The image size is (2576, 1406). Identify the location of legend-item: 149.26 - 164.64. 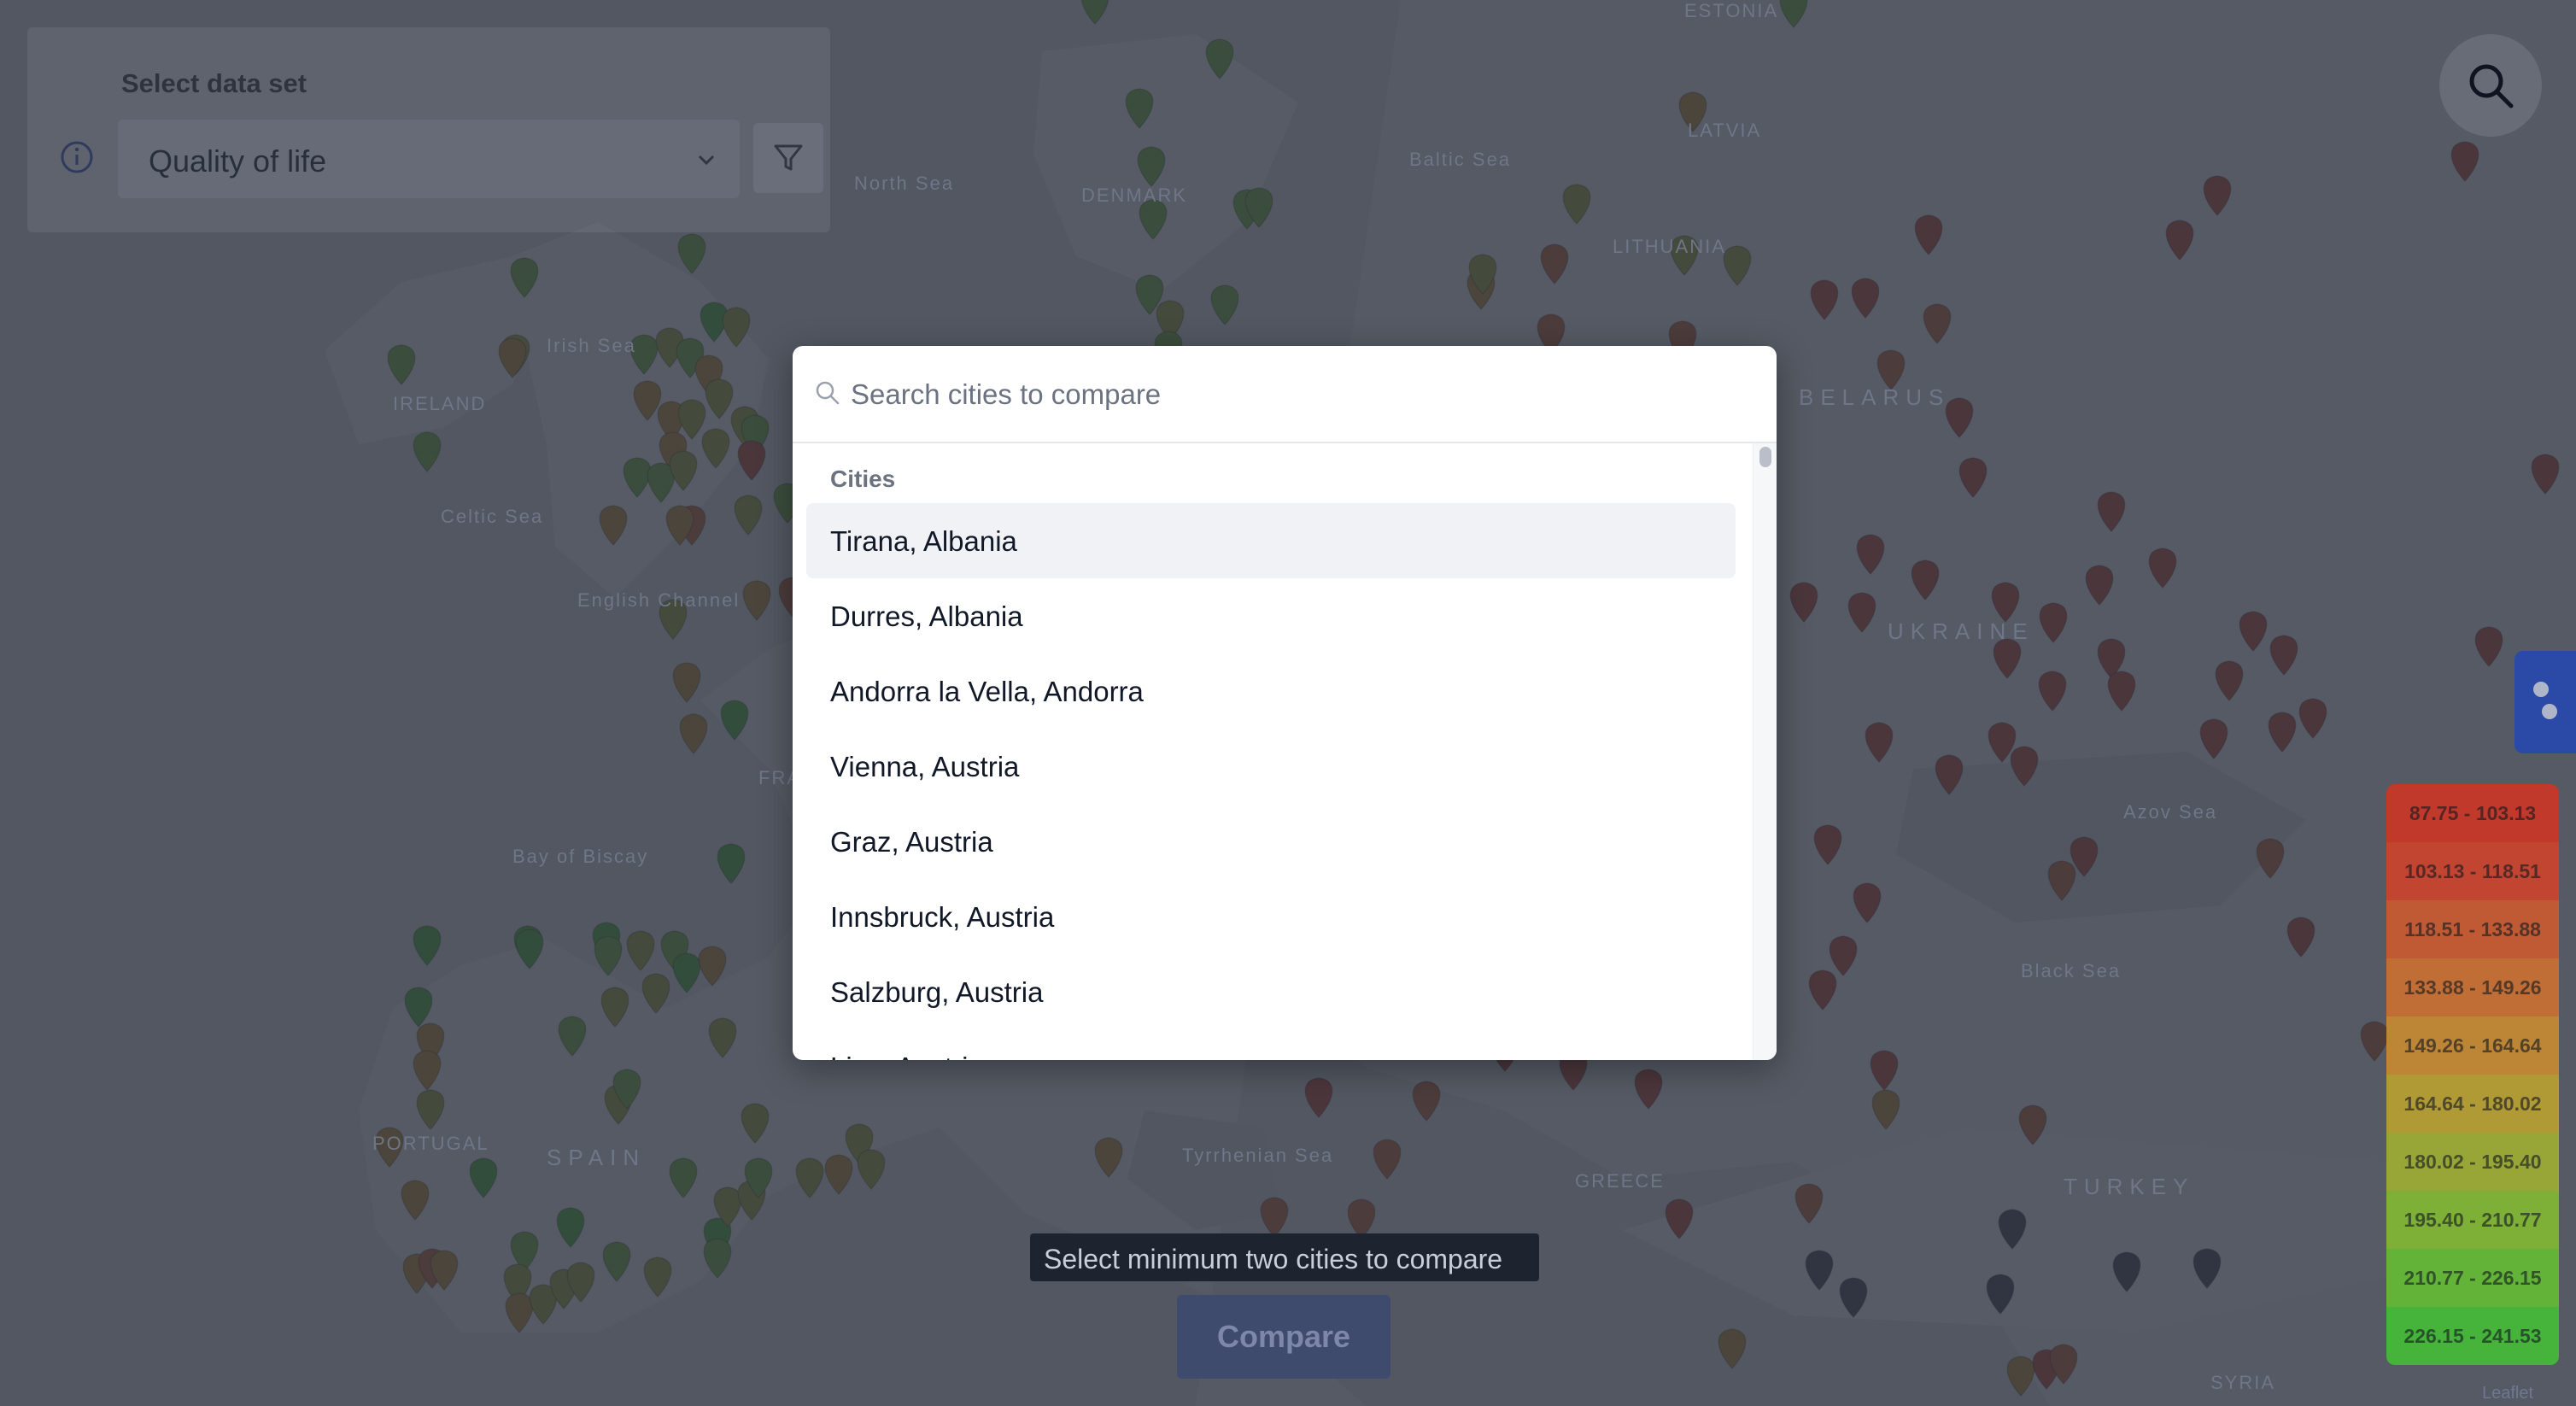
(2472, 1045).